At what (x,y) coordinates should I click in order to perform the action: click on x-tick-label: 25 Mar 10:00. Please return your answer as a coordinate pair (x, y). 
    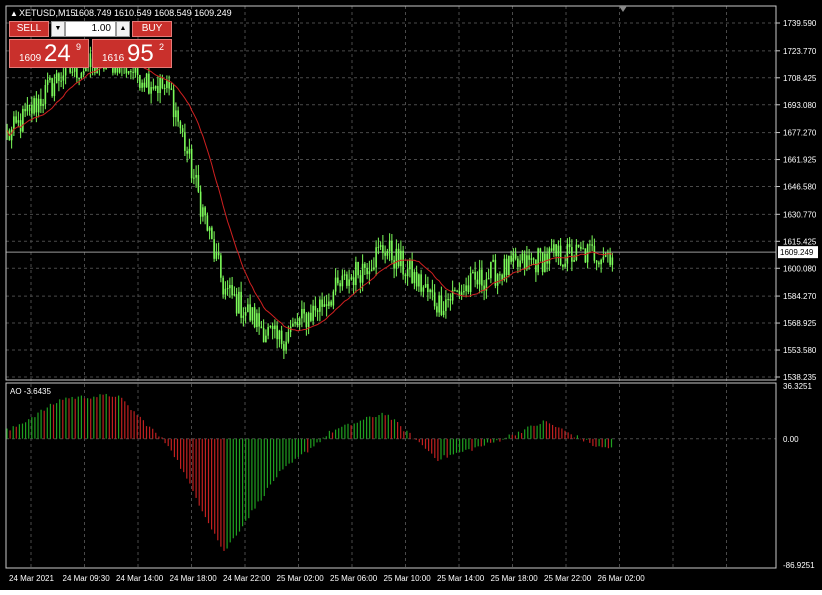
    Looking at the image, I should click on (408, 578).